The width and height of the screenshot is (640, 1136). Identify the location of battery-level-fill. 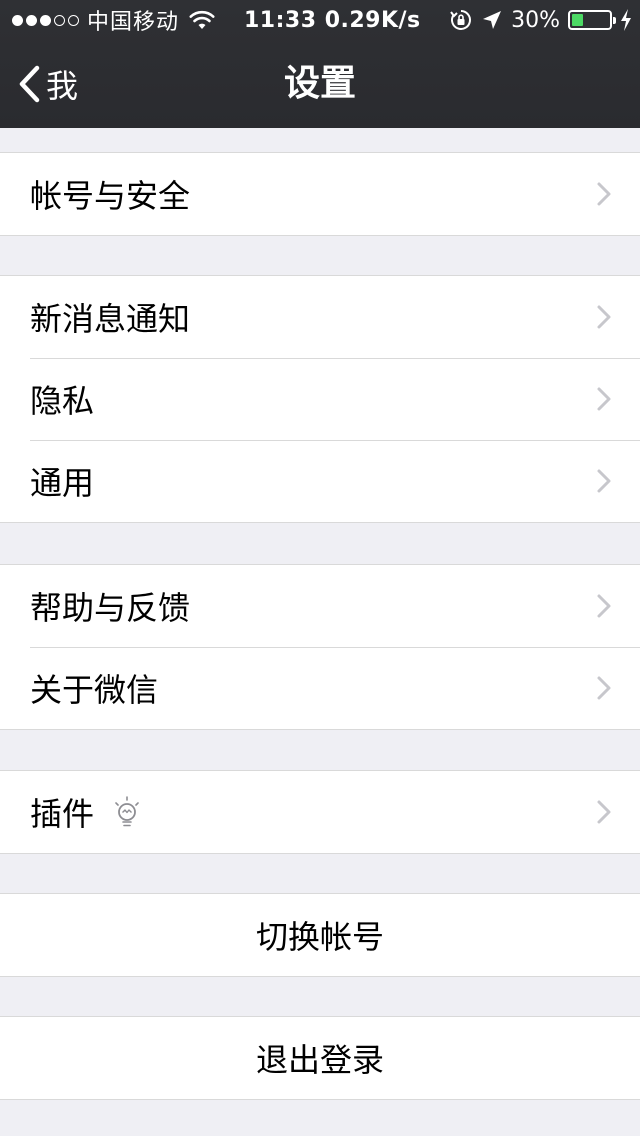
(577, 20).